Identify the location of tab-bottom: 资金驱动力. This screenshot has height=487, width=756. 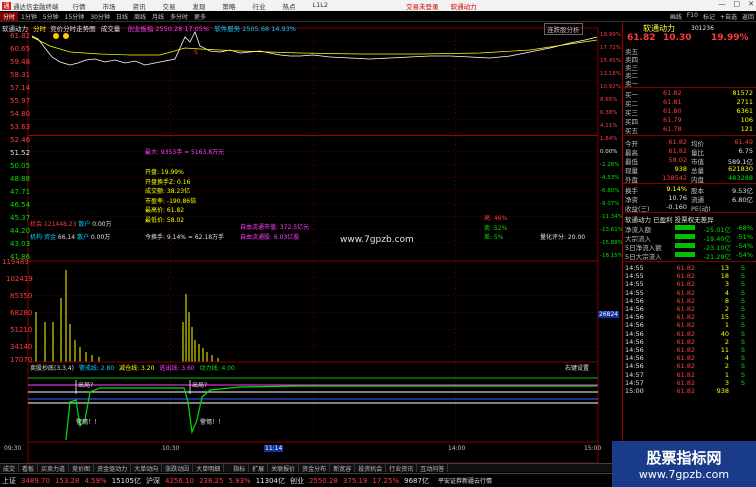
(113, 468).